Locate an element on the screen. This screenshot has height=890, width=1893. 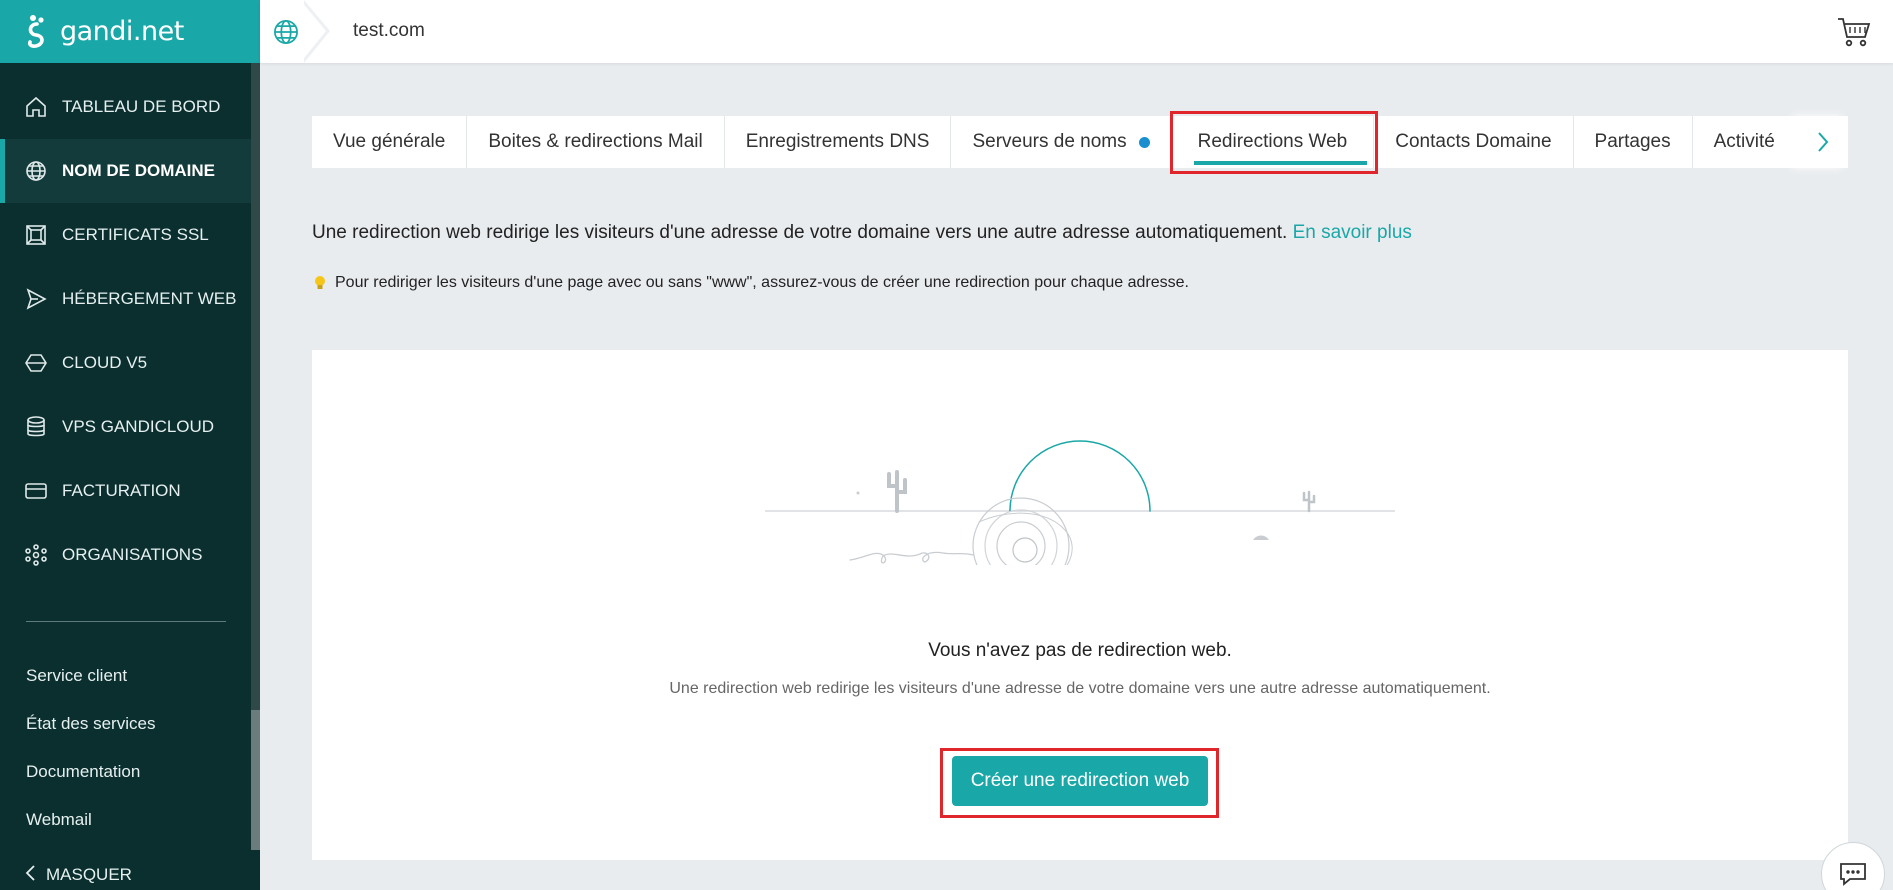
learn-more-link: En savoir plus is located at coordinates (1352, 232).